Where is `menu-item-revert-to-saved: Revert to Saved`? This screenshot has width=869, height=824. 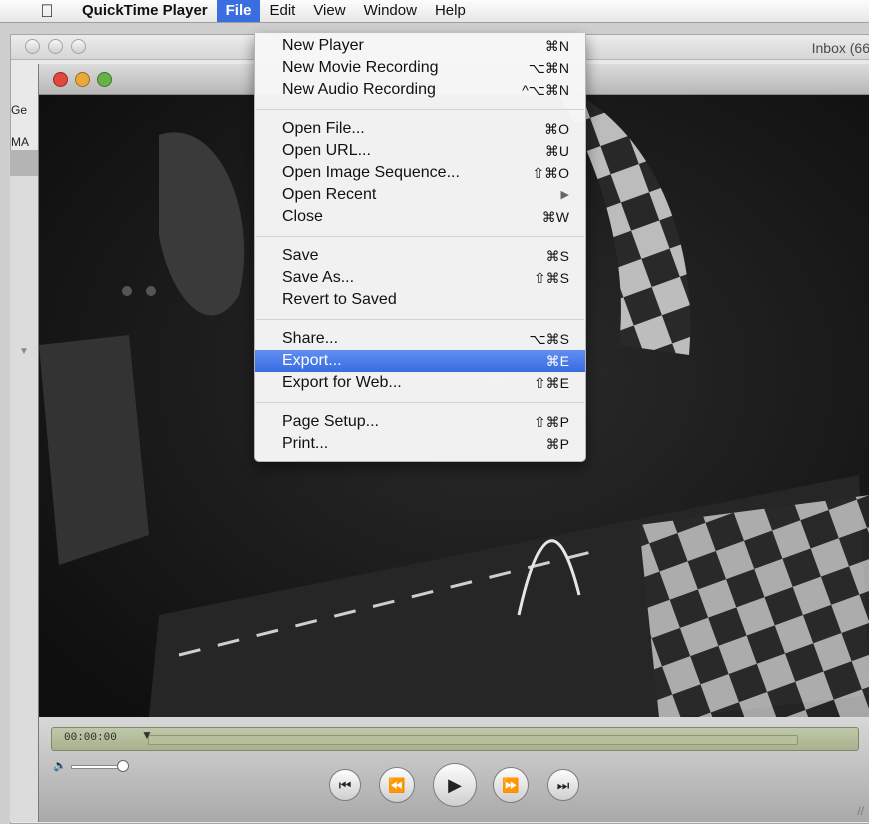 menu-item-revert-to-saved: Revert to Saved is located at coordinates (420, 300).